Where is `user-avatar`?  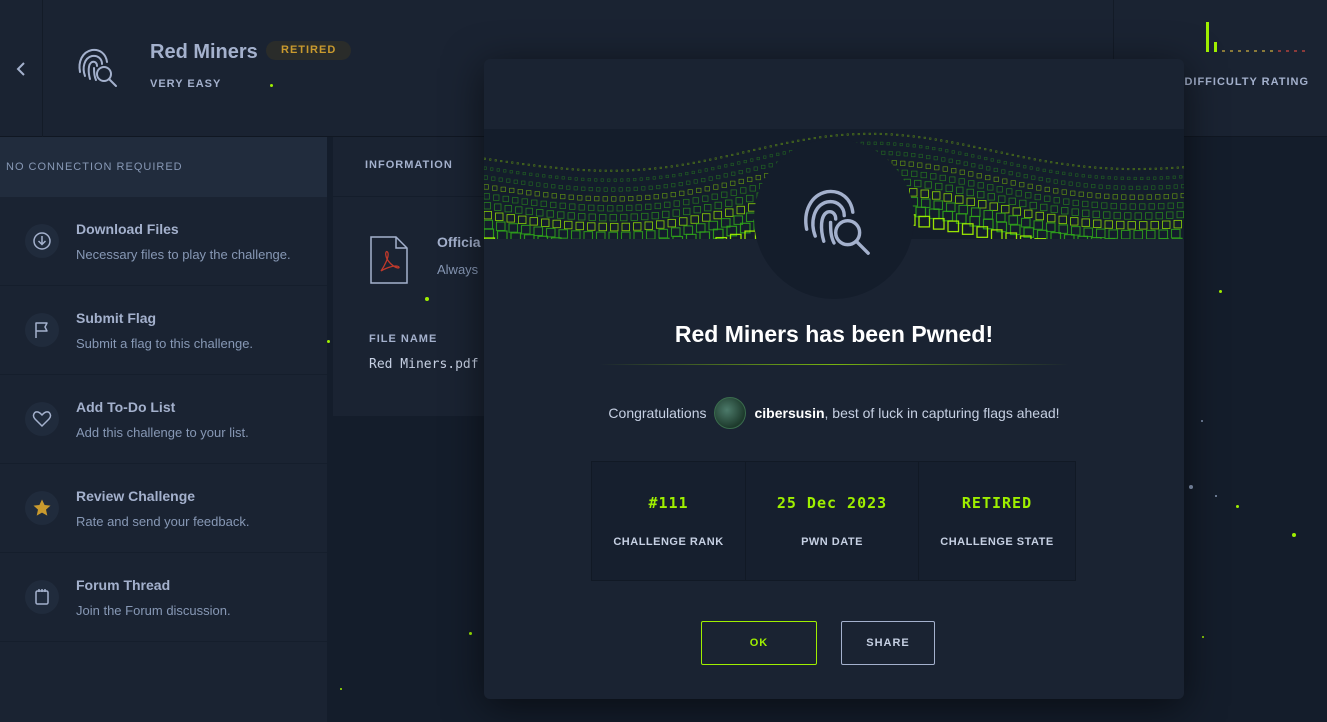
user-avatar is located at coordinates (730, 413).